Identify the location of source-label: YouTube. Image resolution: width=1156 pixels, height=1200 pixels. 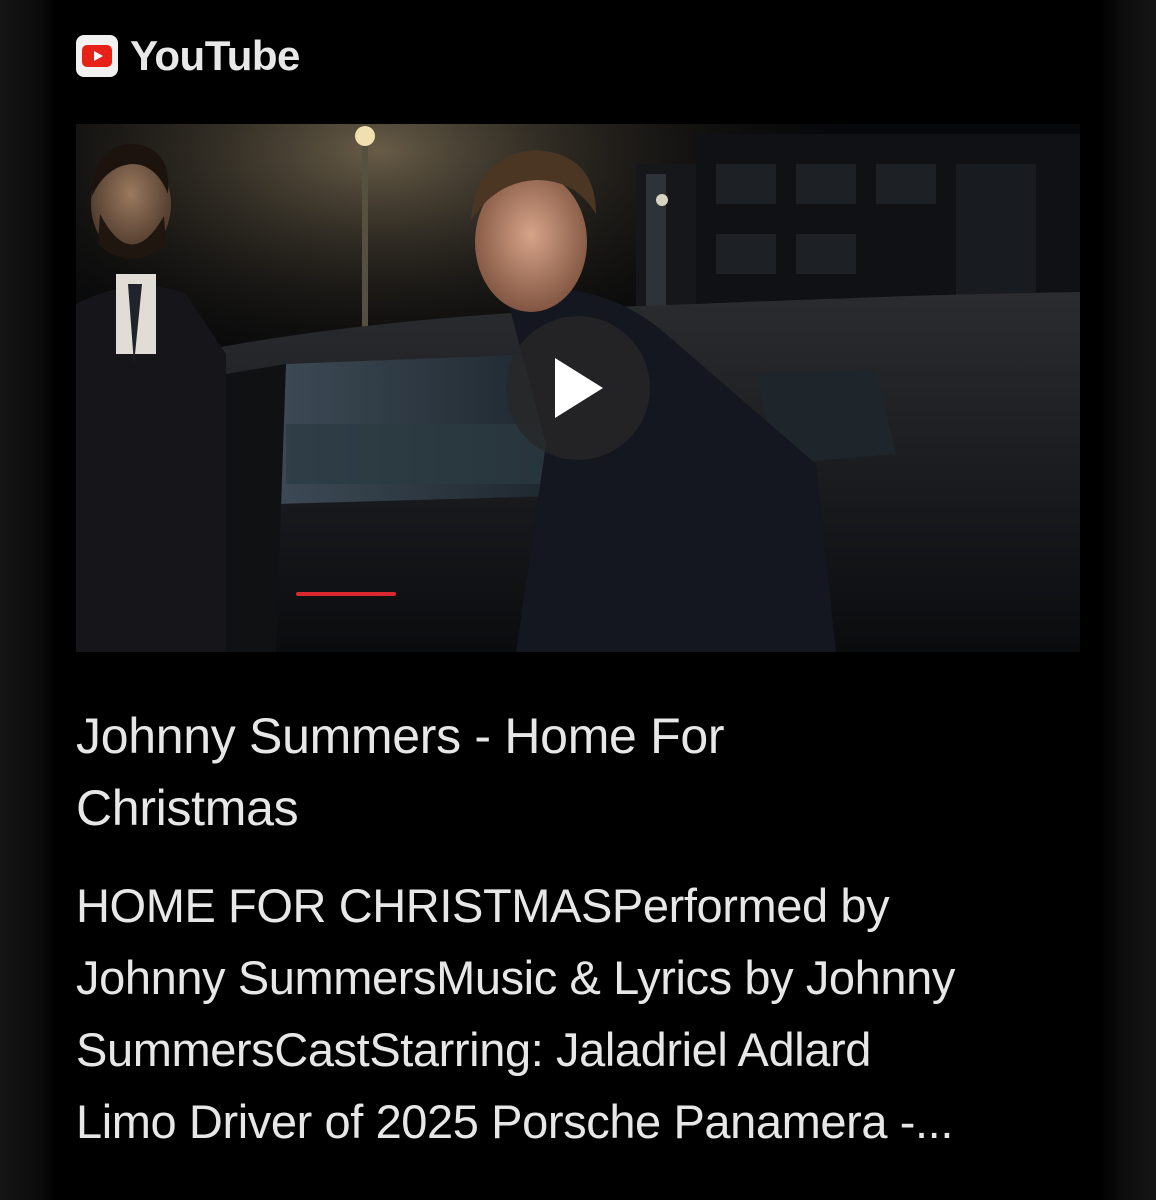
(215, 55).